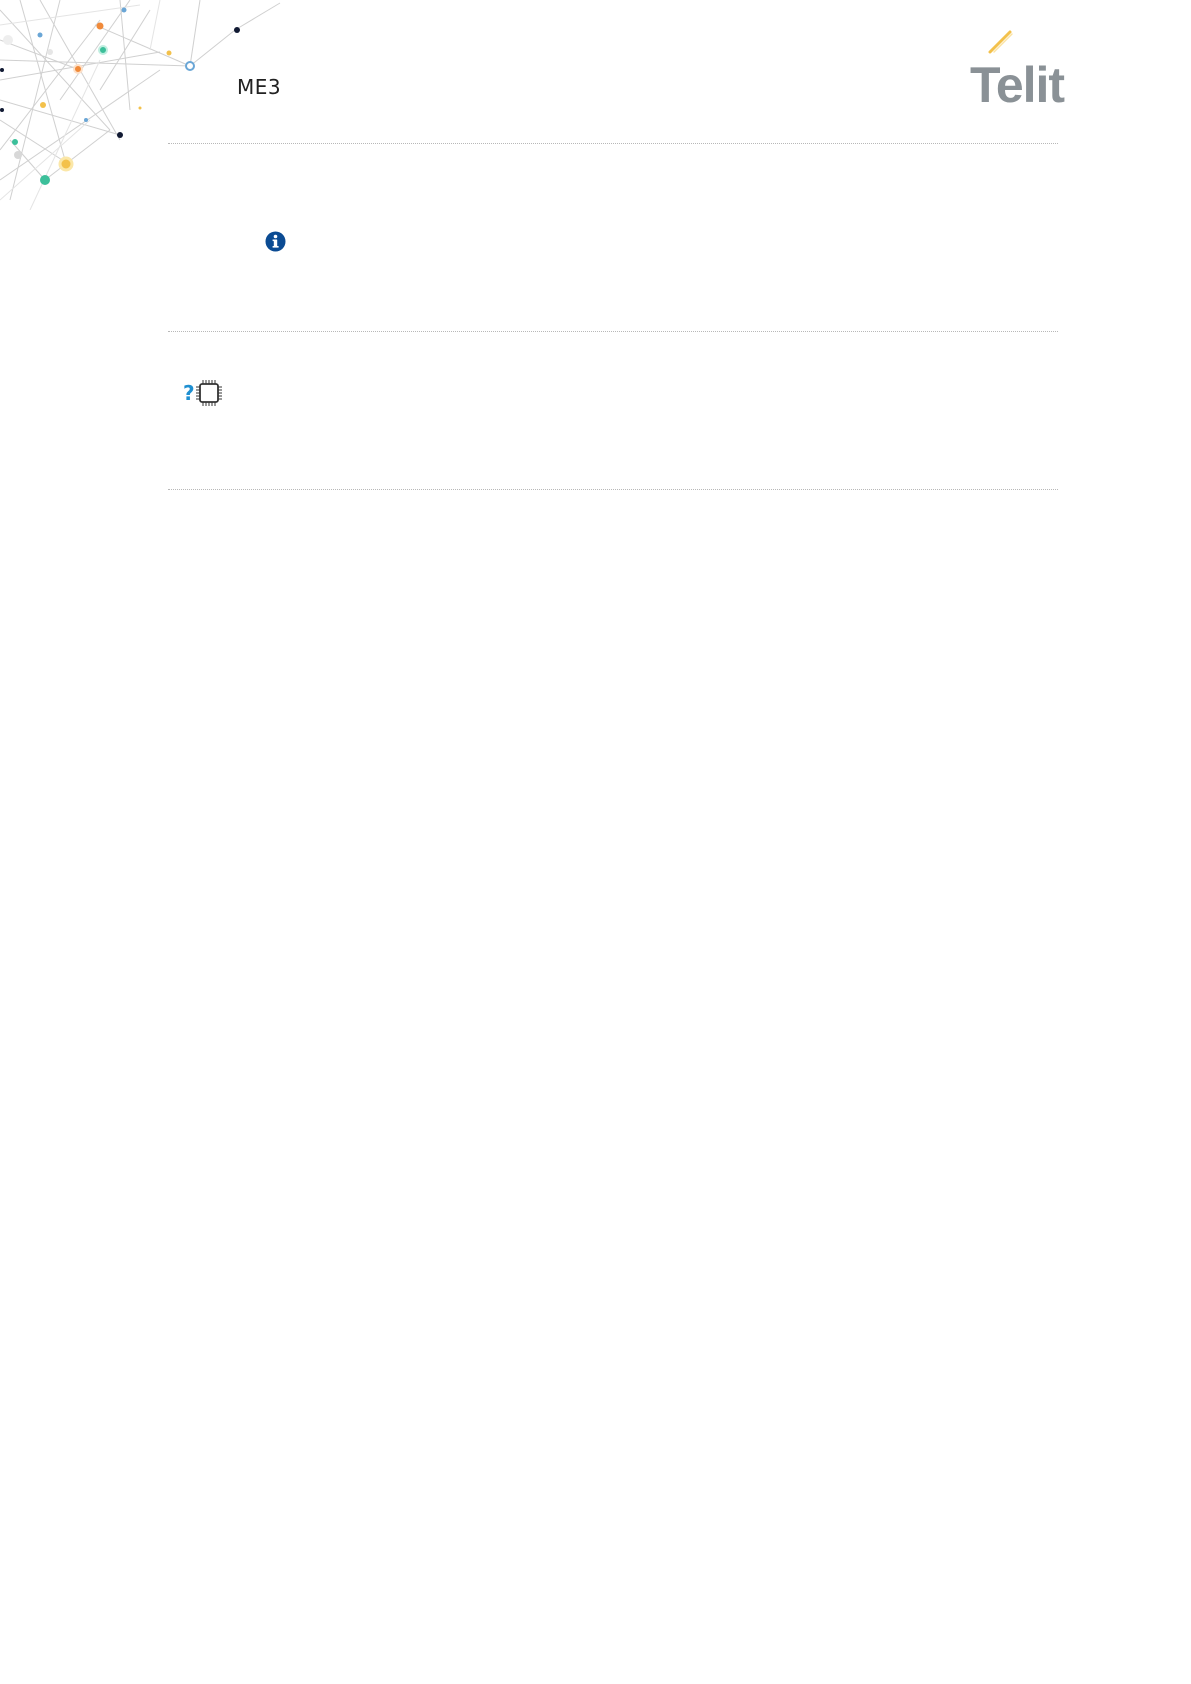 This screenshot has height=1684, width=1191. I want to click on question-chip-icon: ?, so click(202, 393).